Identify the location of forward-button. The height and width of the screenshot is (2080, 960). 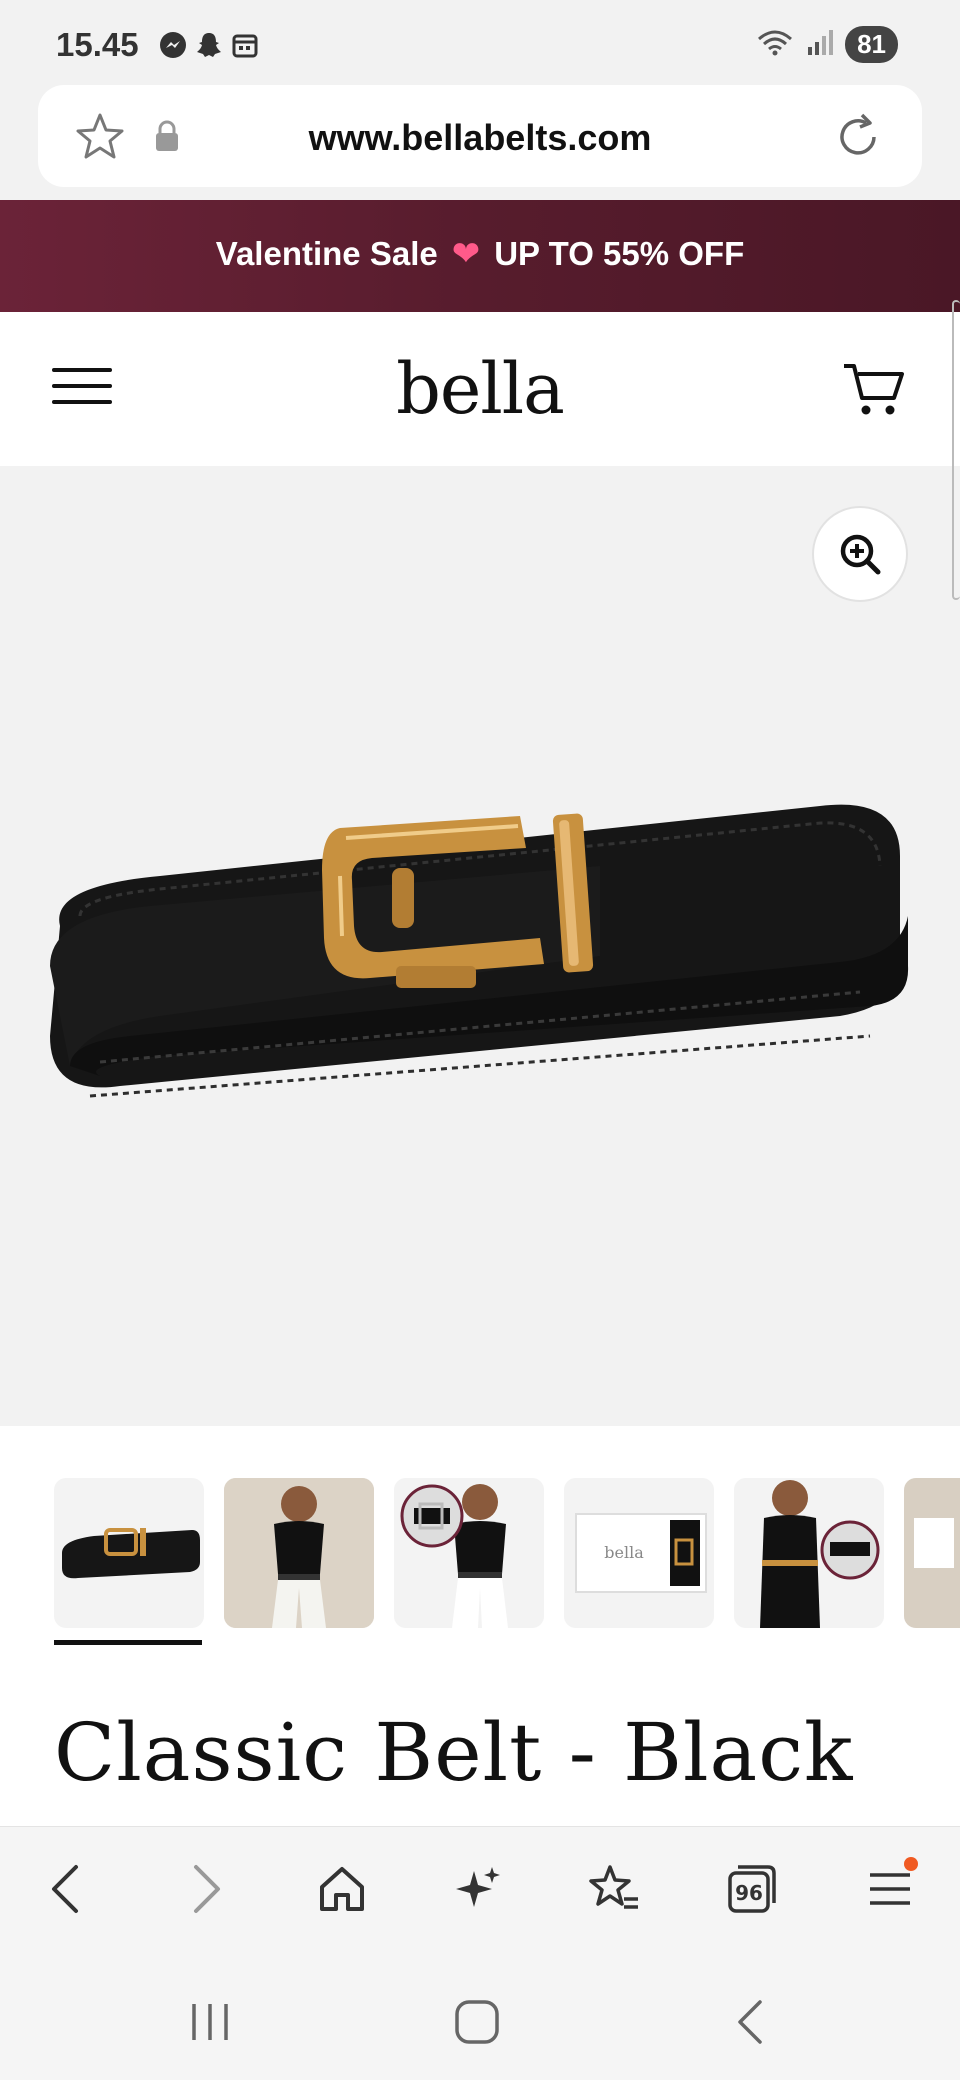
(206, 1889).